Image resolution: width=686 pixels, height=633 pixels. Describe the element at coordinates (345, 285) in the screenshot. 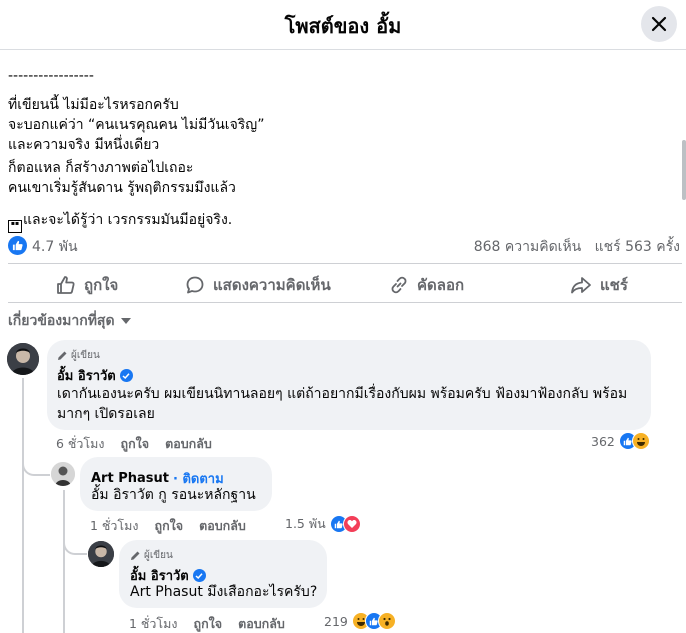

I see `post-actions: ถูกใจ แสดงความคิดเห็น คัดลอก แชร์` at that location.